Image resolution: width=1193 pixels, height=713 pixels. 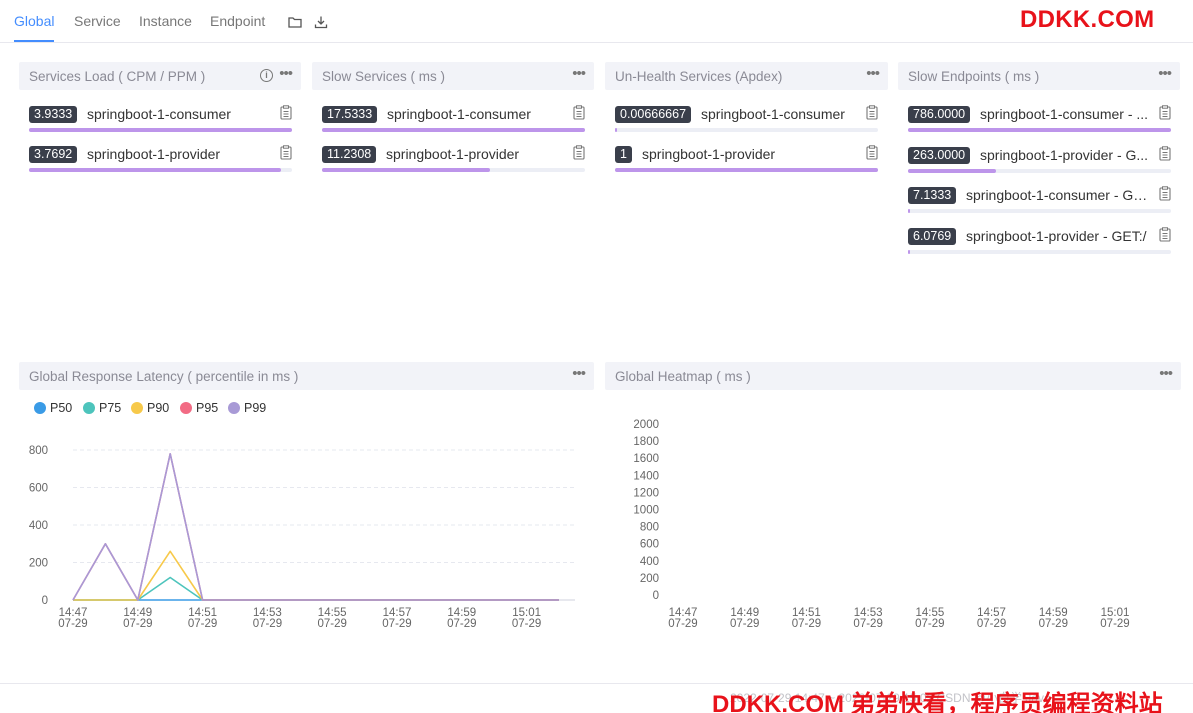 What do you see at coordinates (247, 408) in the screenshot?
I see `legend-item: P99` at bounding box center [247, 408].